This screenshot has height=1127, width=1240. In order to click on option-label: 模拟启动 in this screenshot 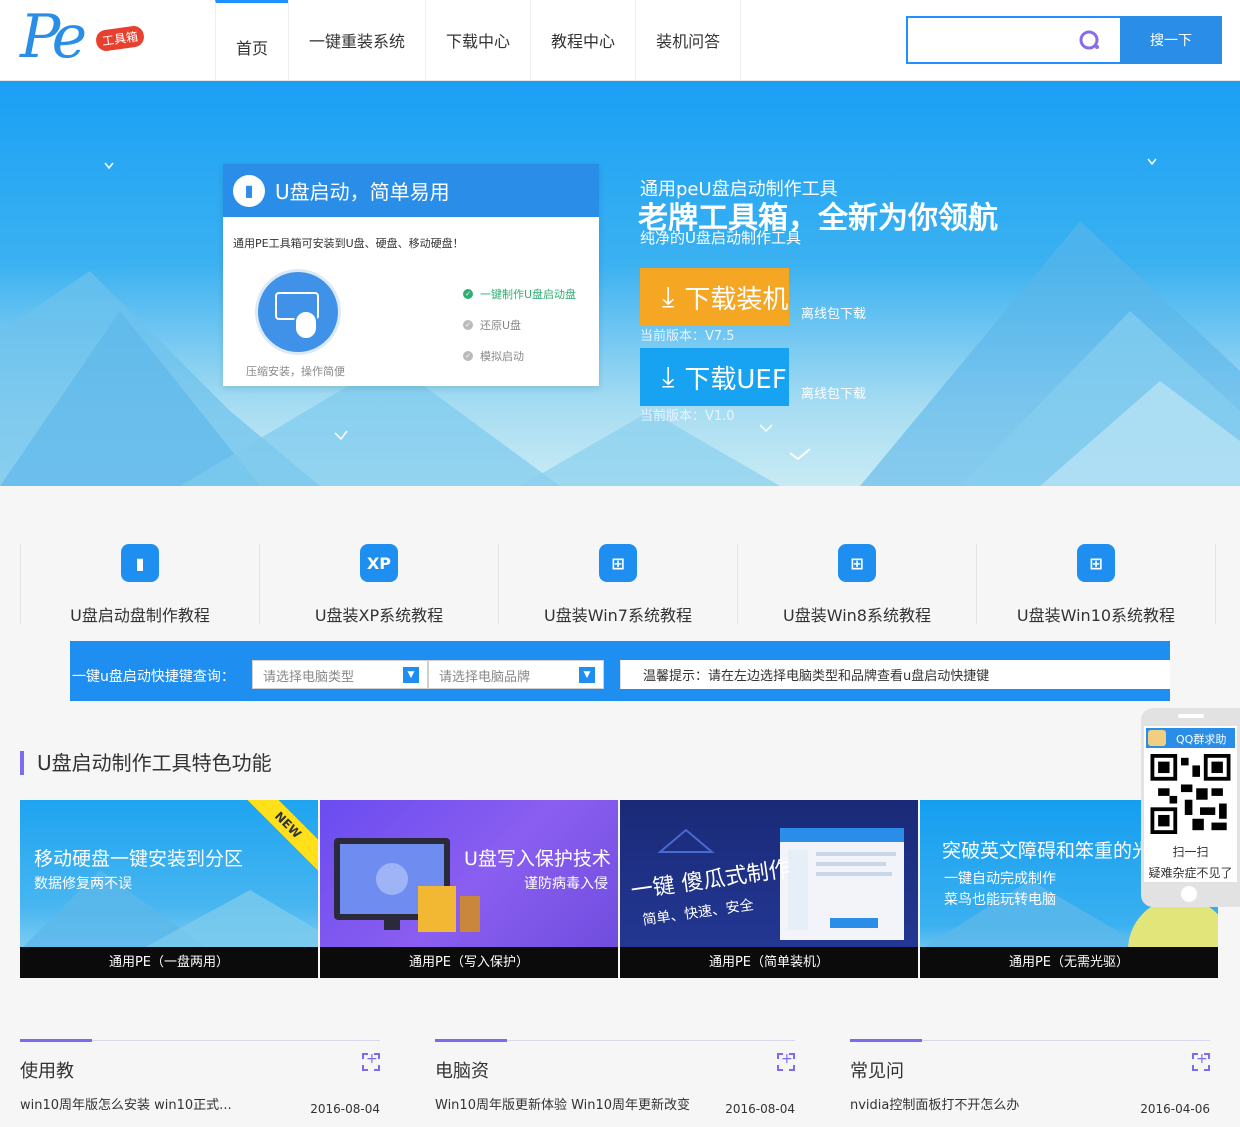, I will do `click(502, 356)`.